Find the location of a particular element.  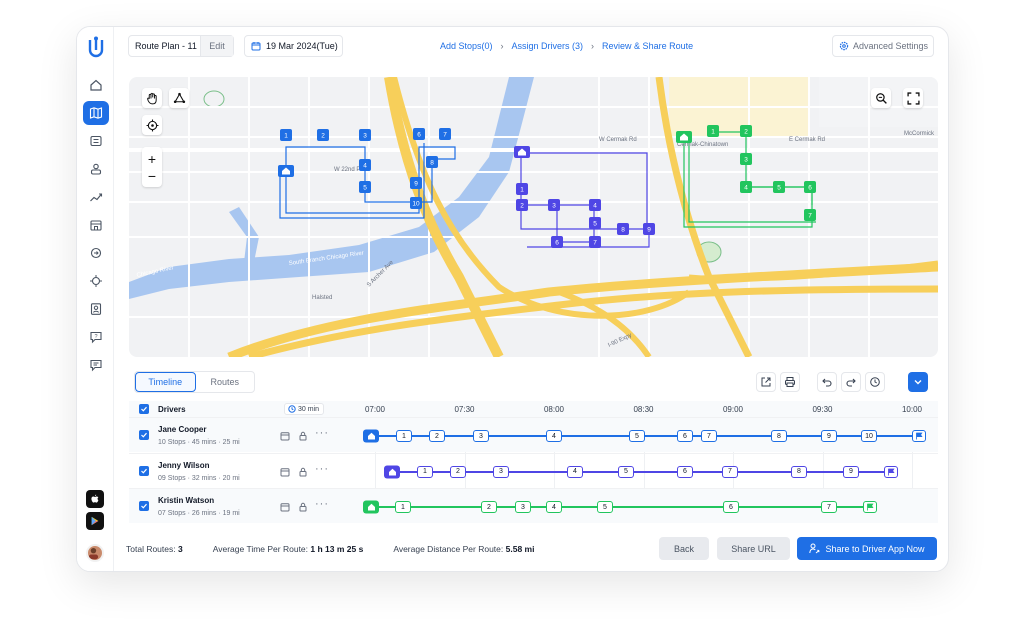

select-all-checkbox is located at coordinates (144, 409).